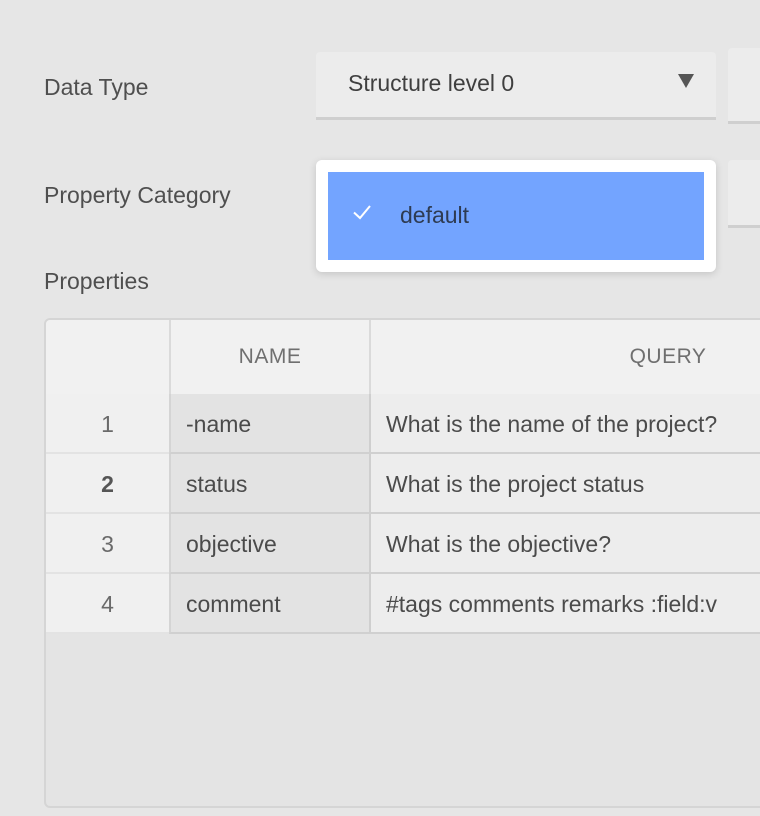  What do you see at coordinates (269, 484) in the screenshot?
I see `name-cell: status` at bounding box center [269, 484].